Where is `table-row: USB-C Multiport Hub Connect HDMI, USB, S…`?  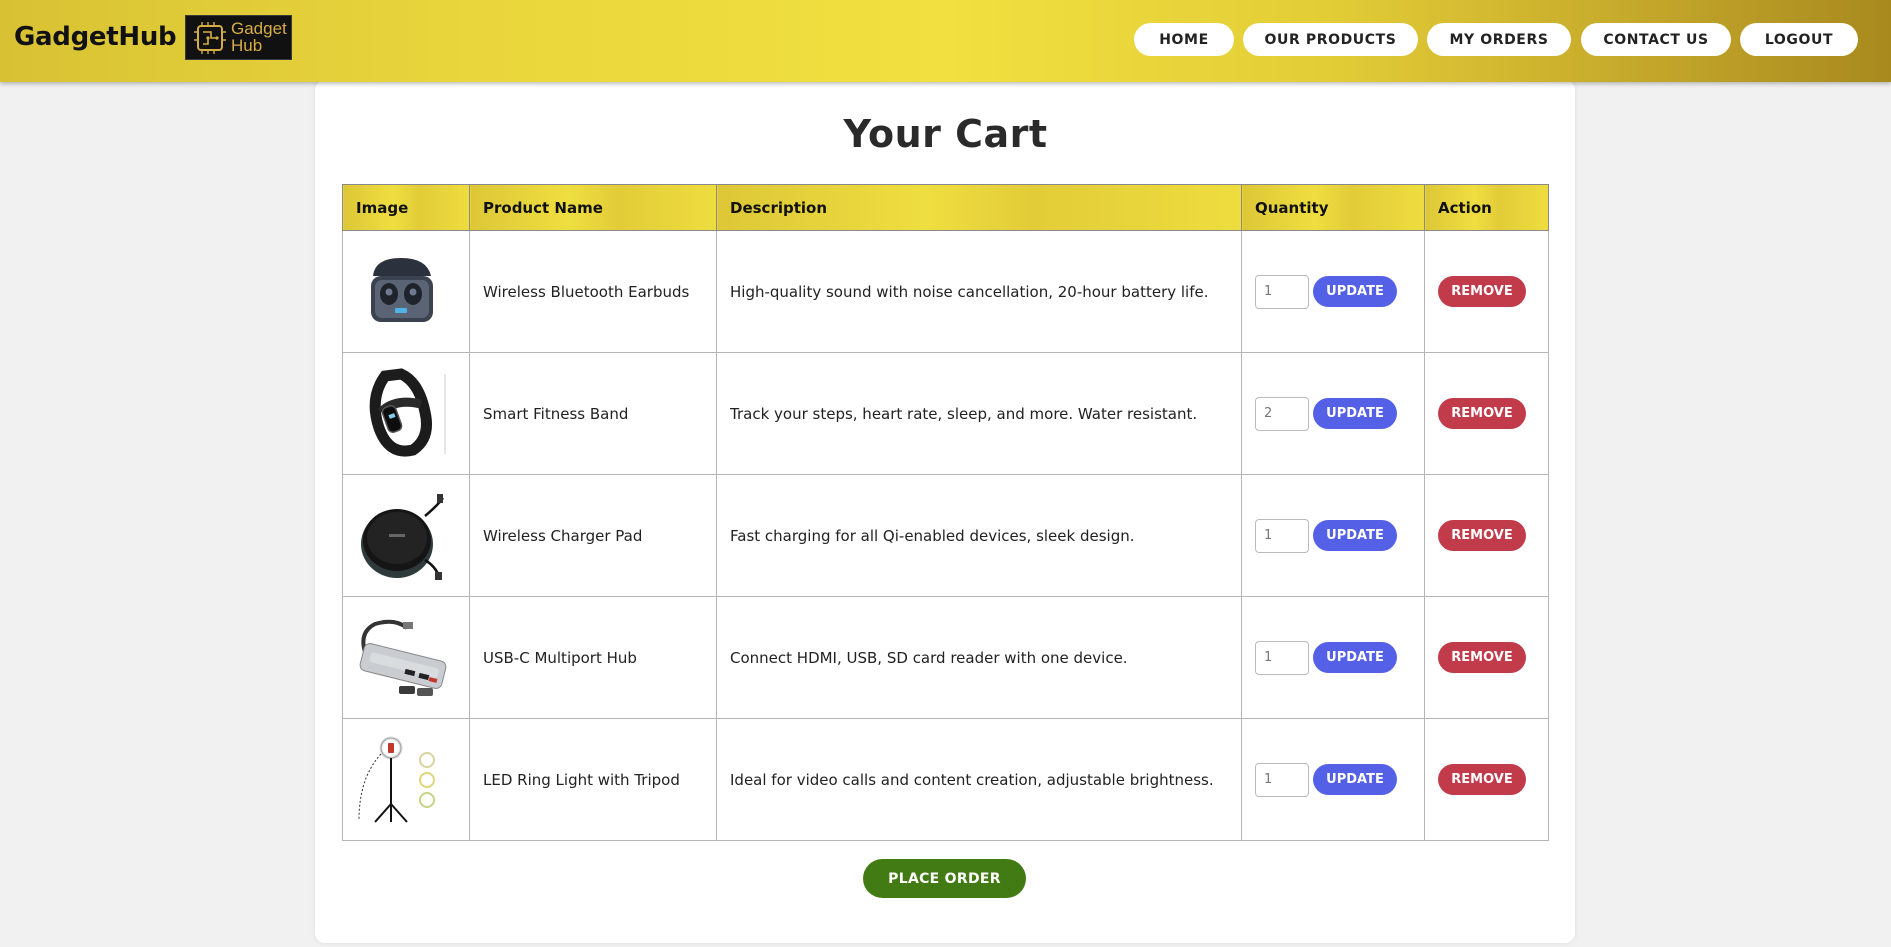 table-row: USB-C Multiport Hub Connect HDMI, USB, S… is located at coordinates (945, 657).